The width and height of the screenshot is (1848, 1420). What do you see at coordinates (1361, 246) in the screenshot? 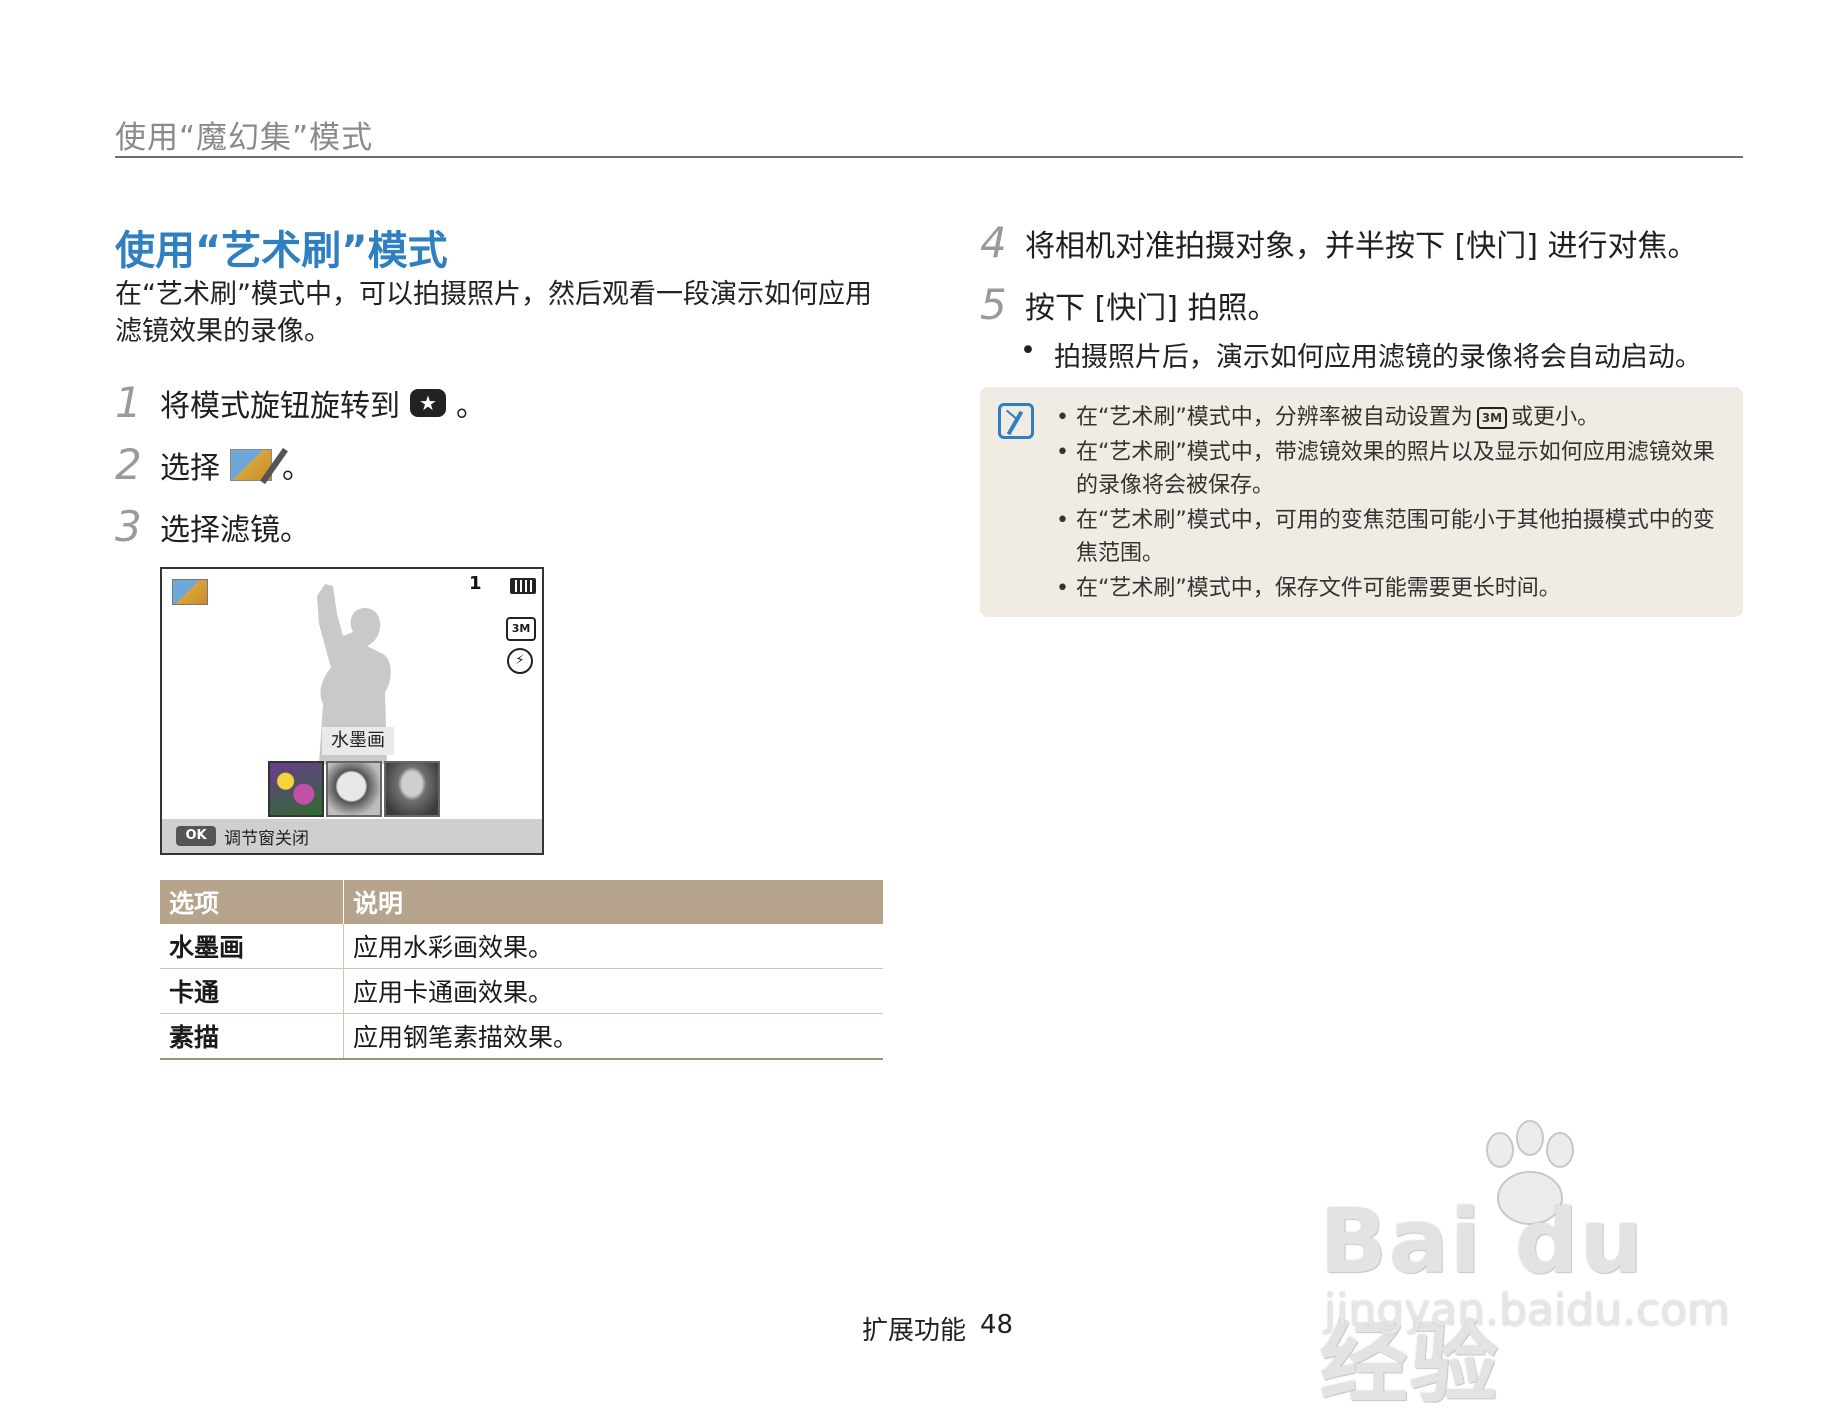
I see `step-text: 将相机对准拍摄对象，并半按下 [快门] 进行对焦。` at bounding box center [1361, 246].